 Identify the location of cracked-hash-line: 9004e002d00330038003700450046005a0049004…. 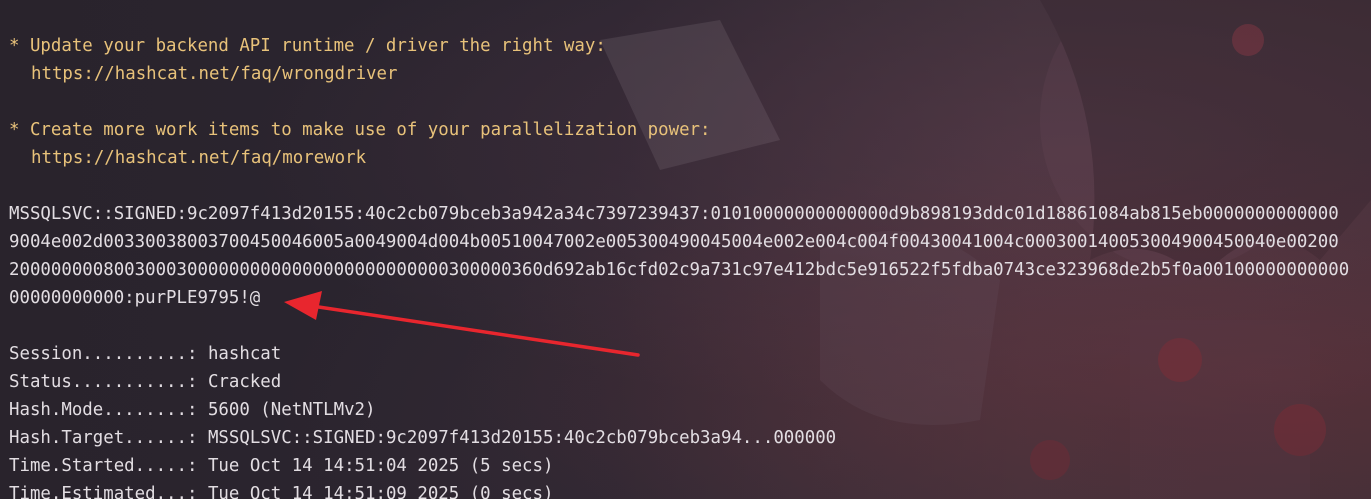
(674, 242).